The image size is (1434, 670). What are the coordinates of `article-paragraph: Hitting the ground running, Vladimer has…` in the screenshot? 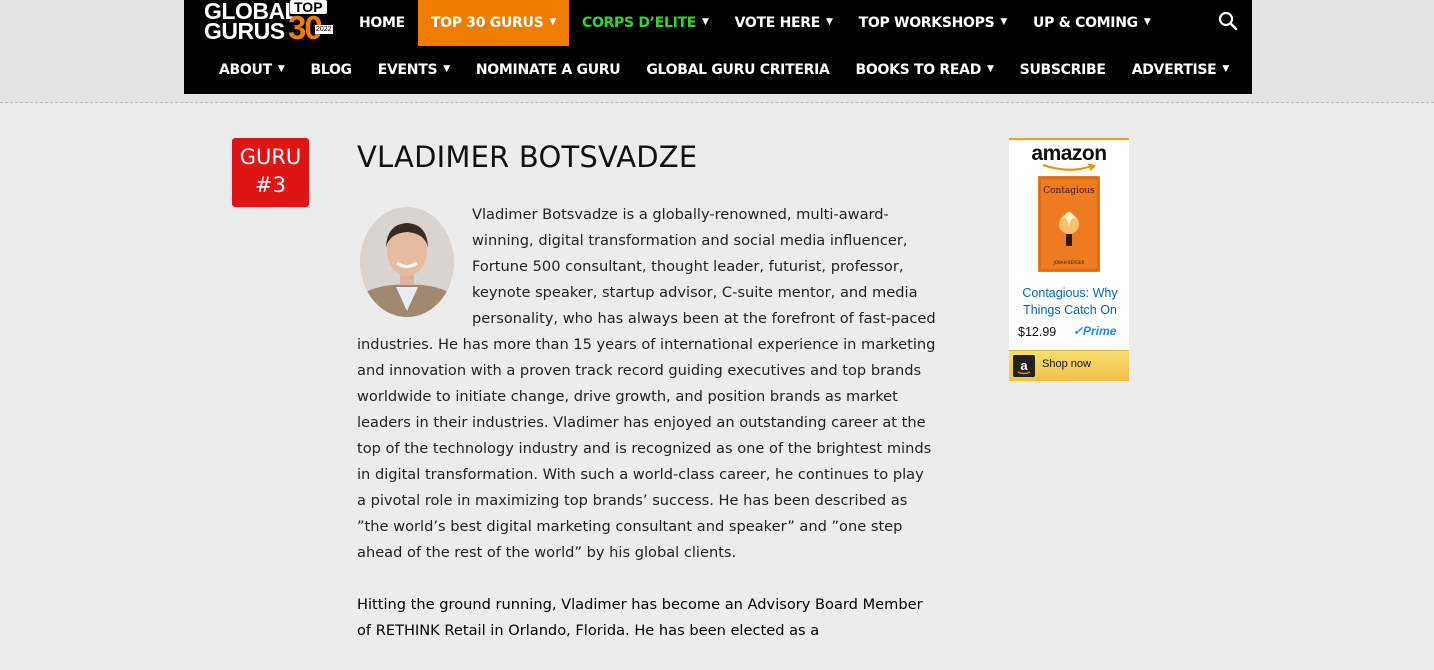 It's located at (640, 617).